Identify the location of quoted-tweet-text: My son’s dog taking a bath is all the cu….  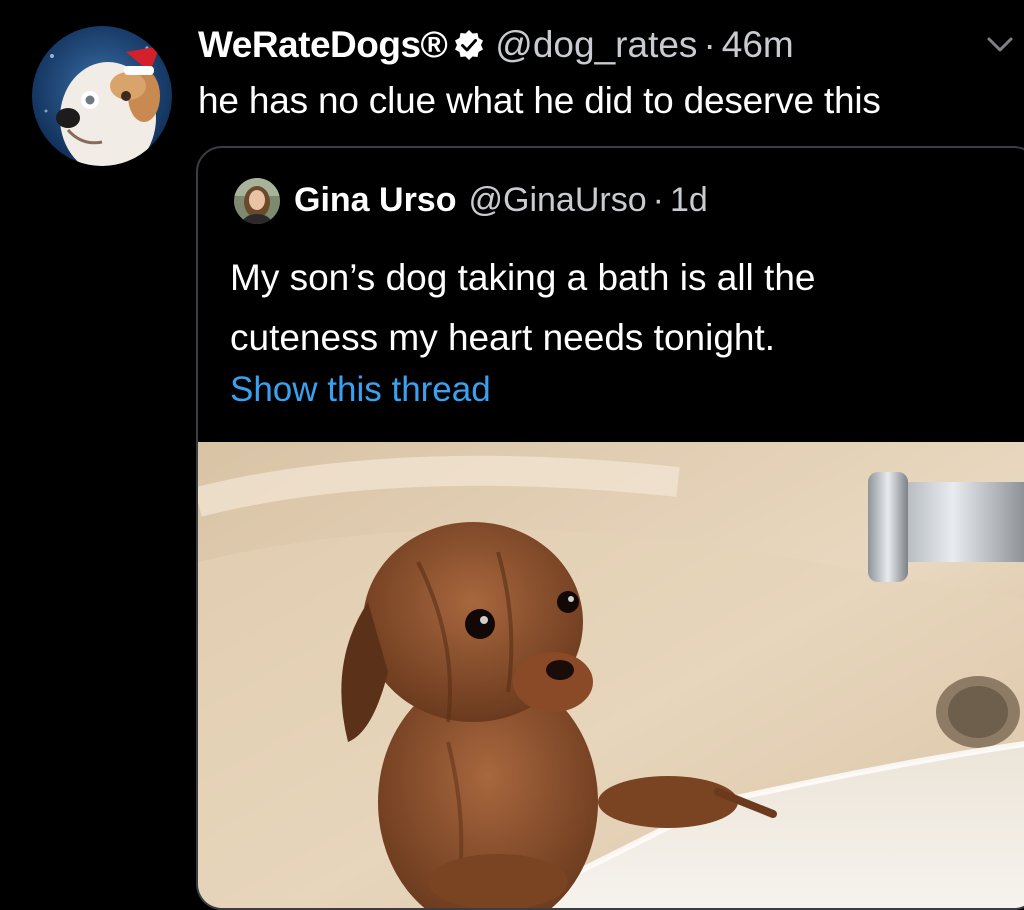
(610, 308).